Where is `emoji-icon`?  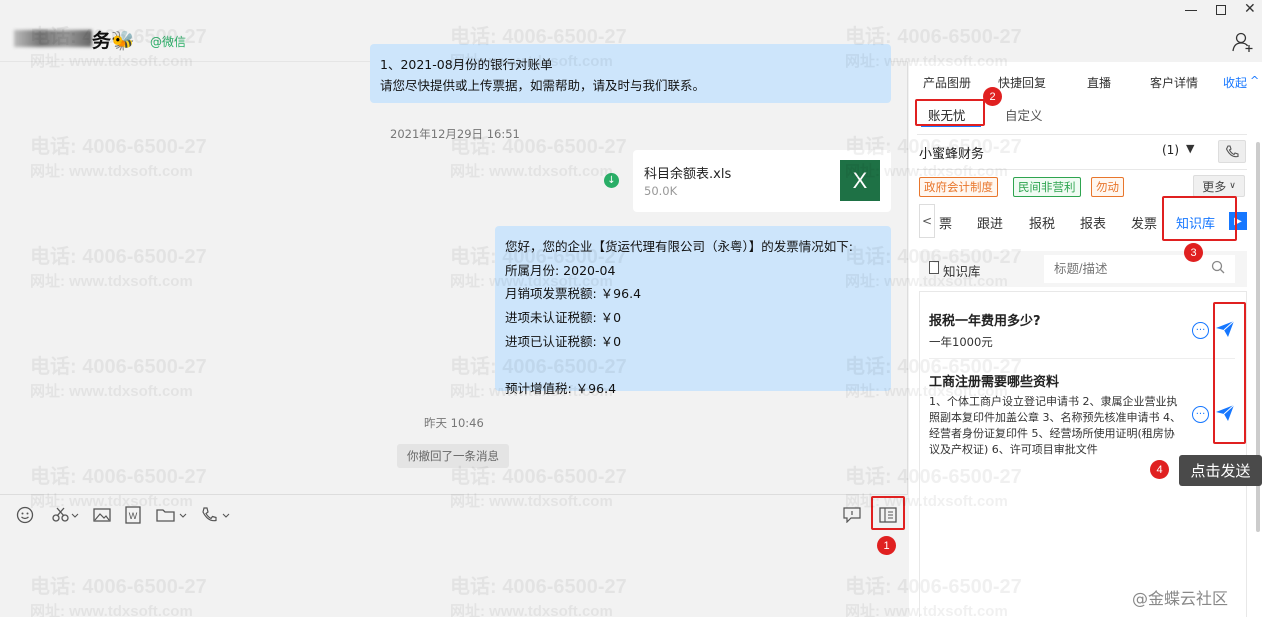
emoji-icon is located at coordinates (25, 515).